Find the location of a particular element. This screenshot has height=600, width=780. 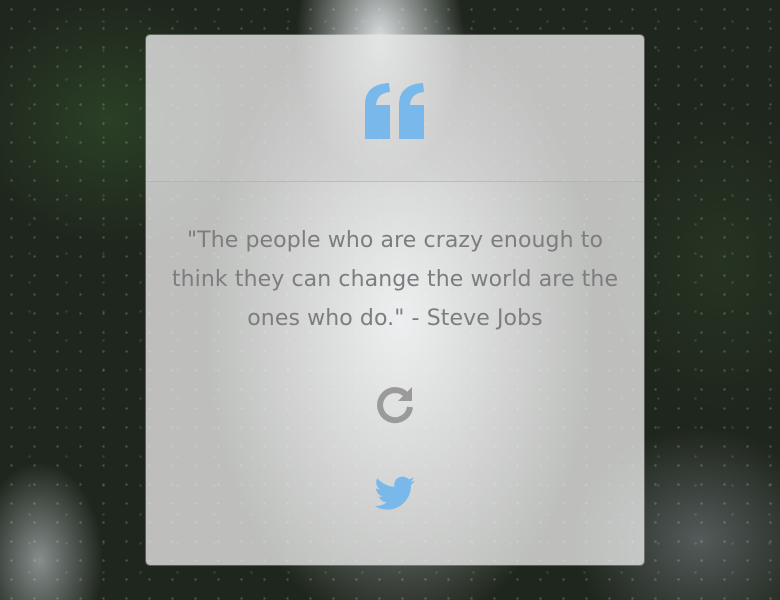

tweet-quote-button is located at coordinates (395, 493).